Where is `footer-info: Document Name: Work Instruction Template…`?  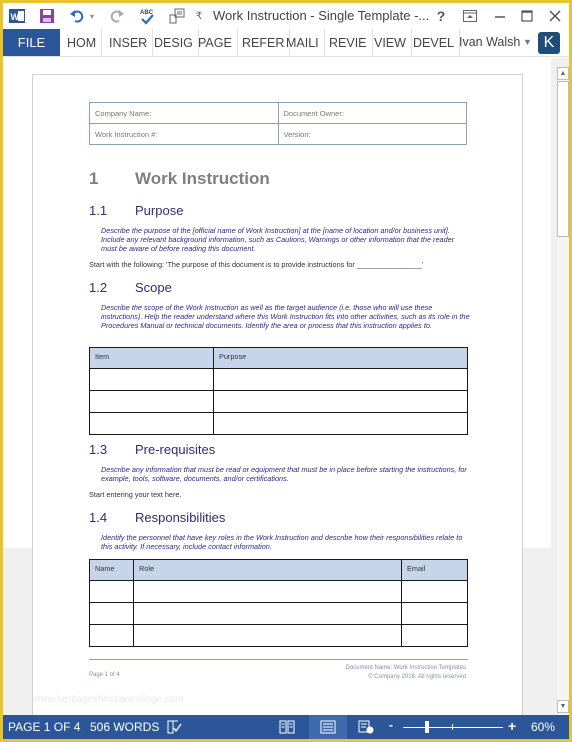 footer-info: Document Name: Work Instruction Template… is located at coordinates (406, 673).